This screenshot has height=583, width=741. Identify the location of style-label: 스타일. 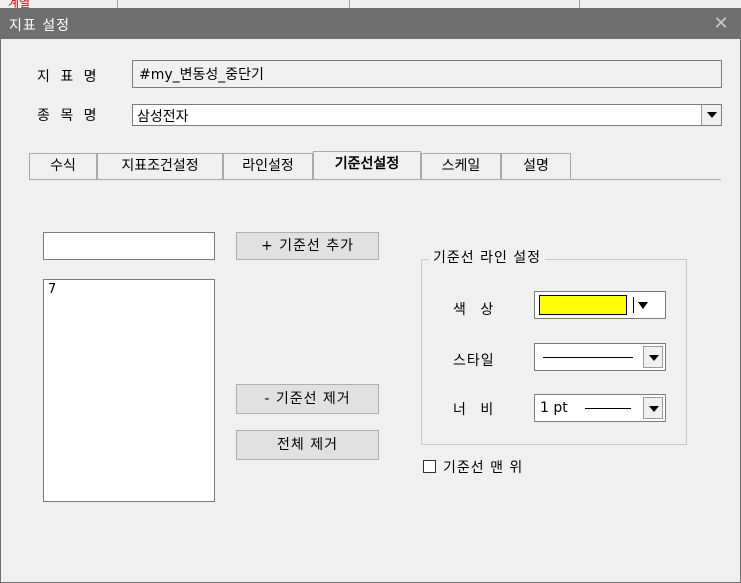
(474, 361).